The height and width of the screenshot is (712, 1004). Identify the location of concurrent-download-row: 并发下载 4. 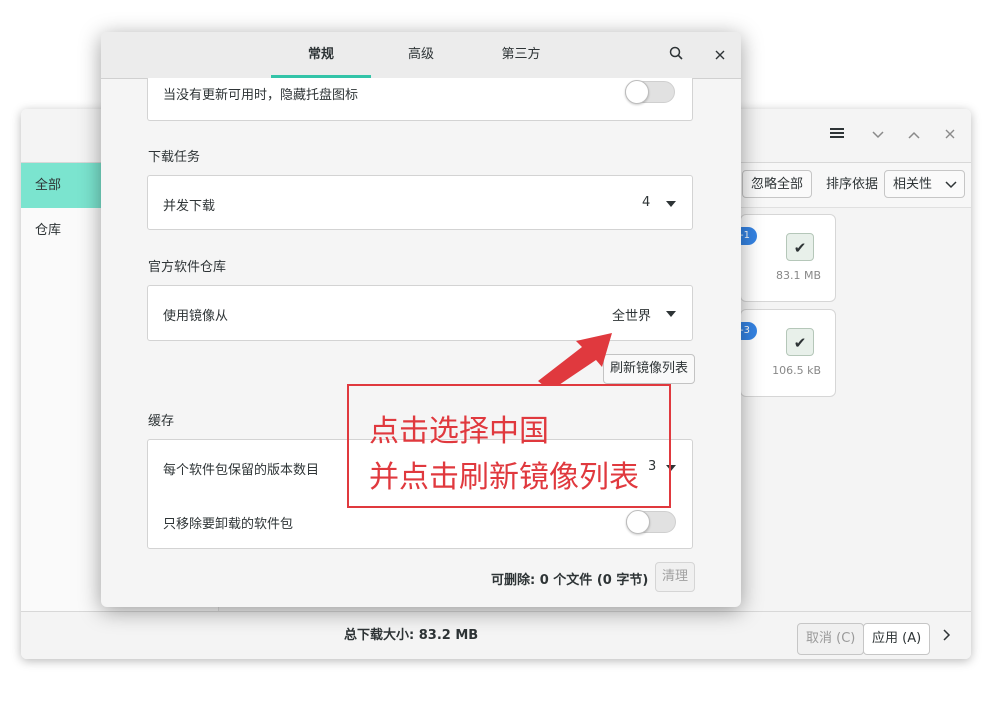
(420, 202).